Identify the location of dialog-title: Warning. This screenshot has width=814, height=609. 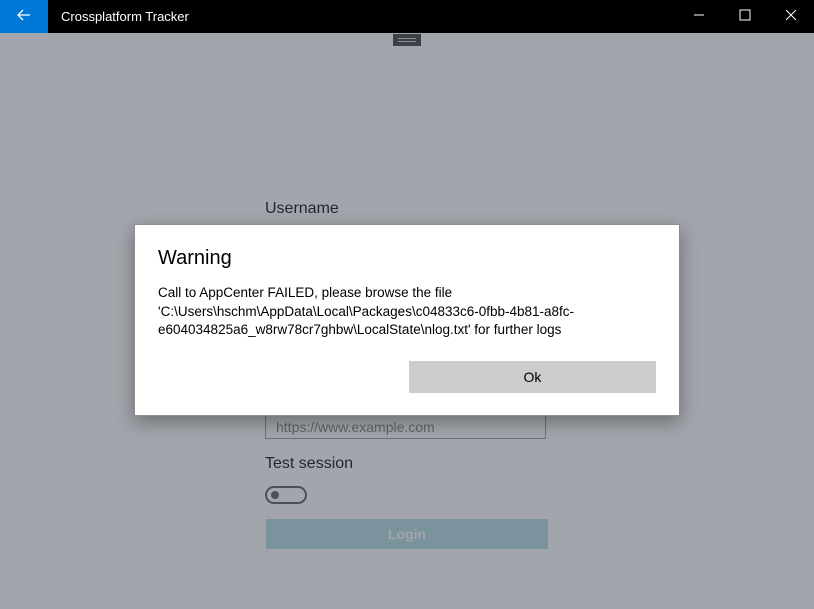
(195, 258).